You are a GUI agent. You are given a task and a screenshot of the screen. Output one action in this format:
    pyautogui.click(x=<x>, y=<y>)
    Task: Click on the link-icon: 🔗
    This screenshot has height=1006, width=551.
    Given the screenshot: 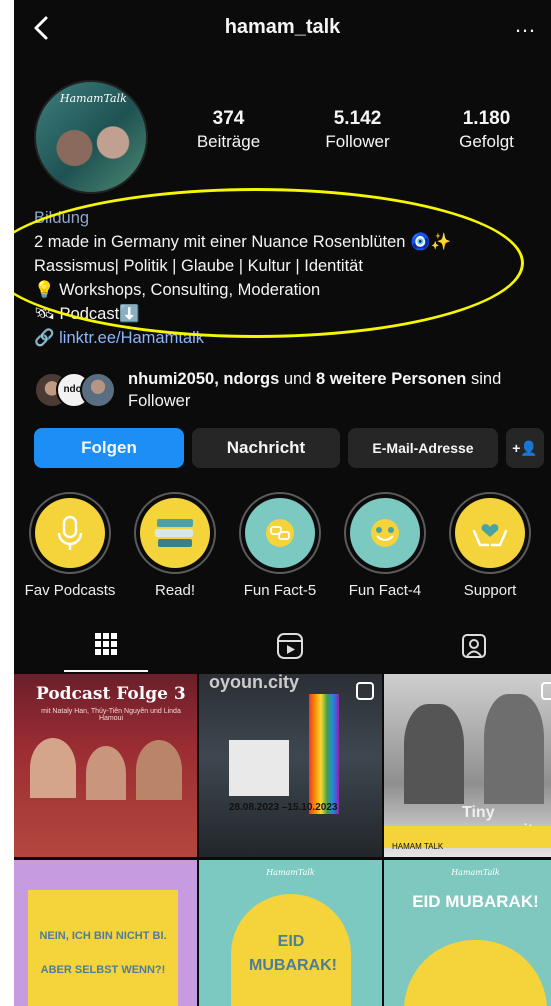 What is the action you would take?
    pyautogui.click(x=47, y=338)
    